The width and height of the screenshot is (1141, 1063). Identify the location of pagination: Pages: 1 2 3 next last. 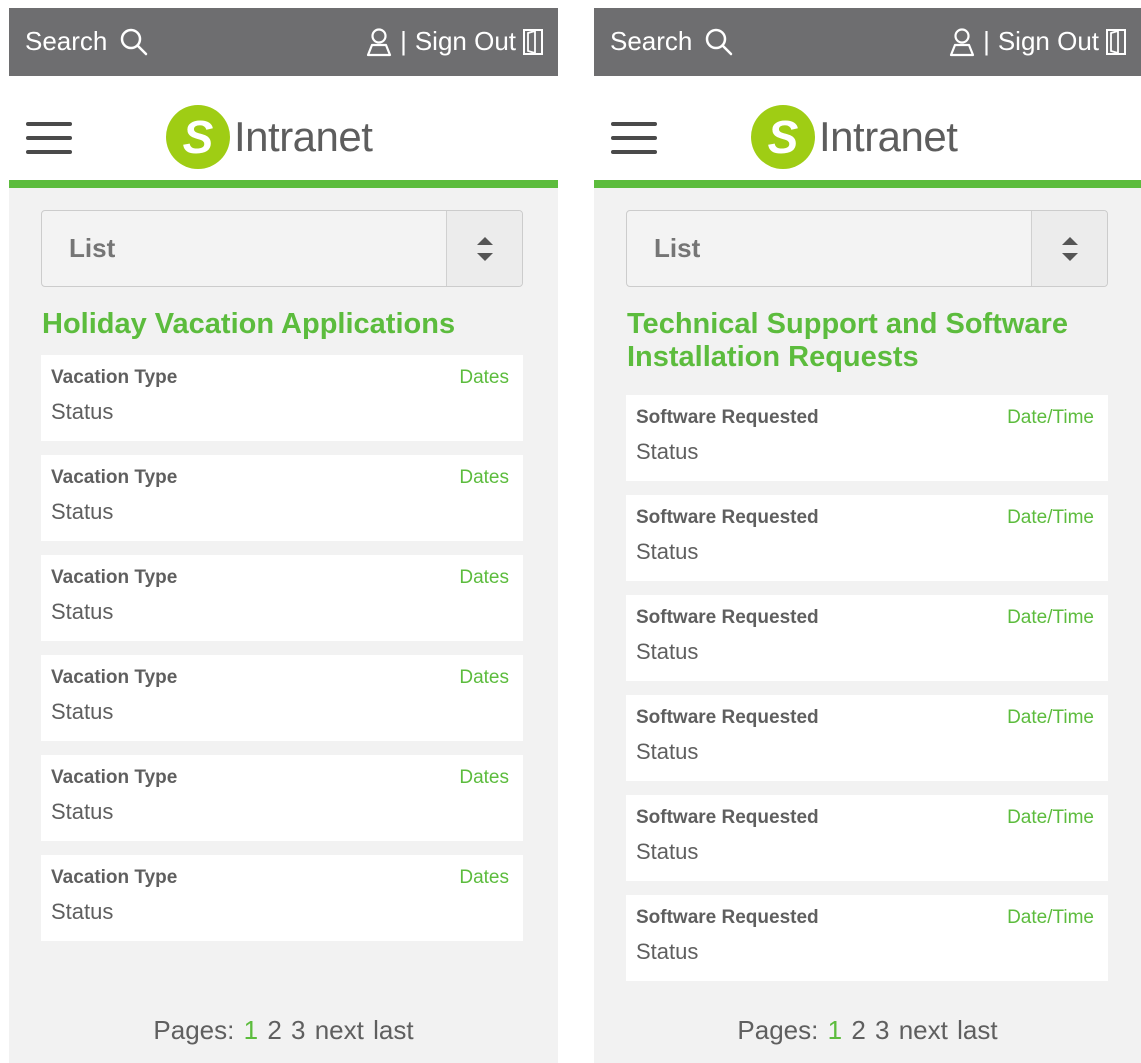
(283, 1030).